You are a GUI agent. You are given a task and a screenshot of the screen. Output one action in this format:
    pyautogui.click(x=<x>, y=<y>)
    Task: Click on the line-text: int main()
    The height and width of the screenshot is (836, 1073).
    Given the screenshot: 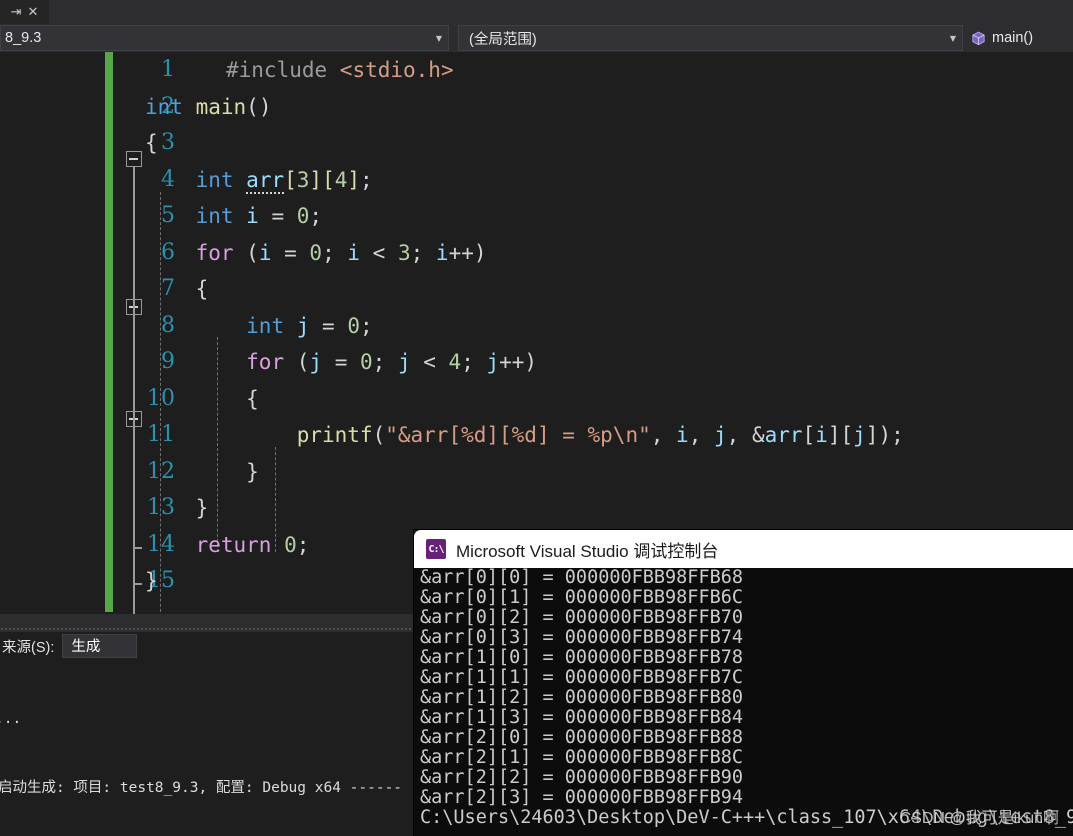 What is the action you would take?
    pyautogui.click(x=208, y=106)
    